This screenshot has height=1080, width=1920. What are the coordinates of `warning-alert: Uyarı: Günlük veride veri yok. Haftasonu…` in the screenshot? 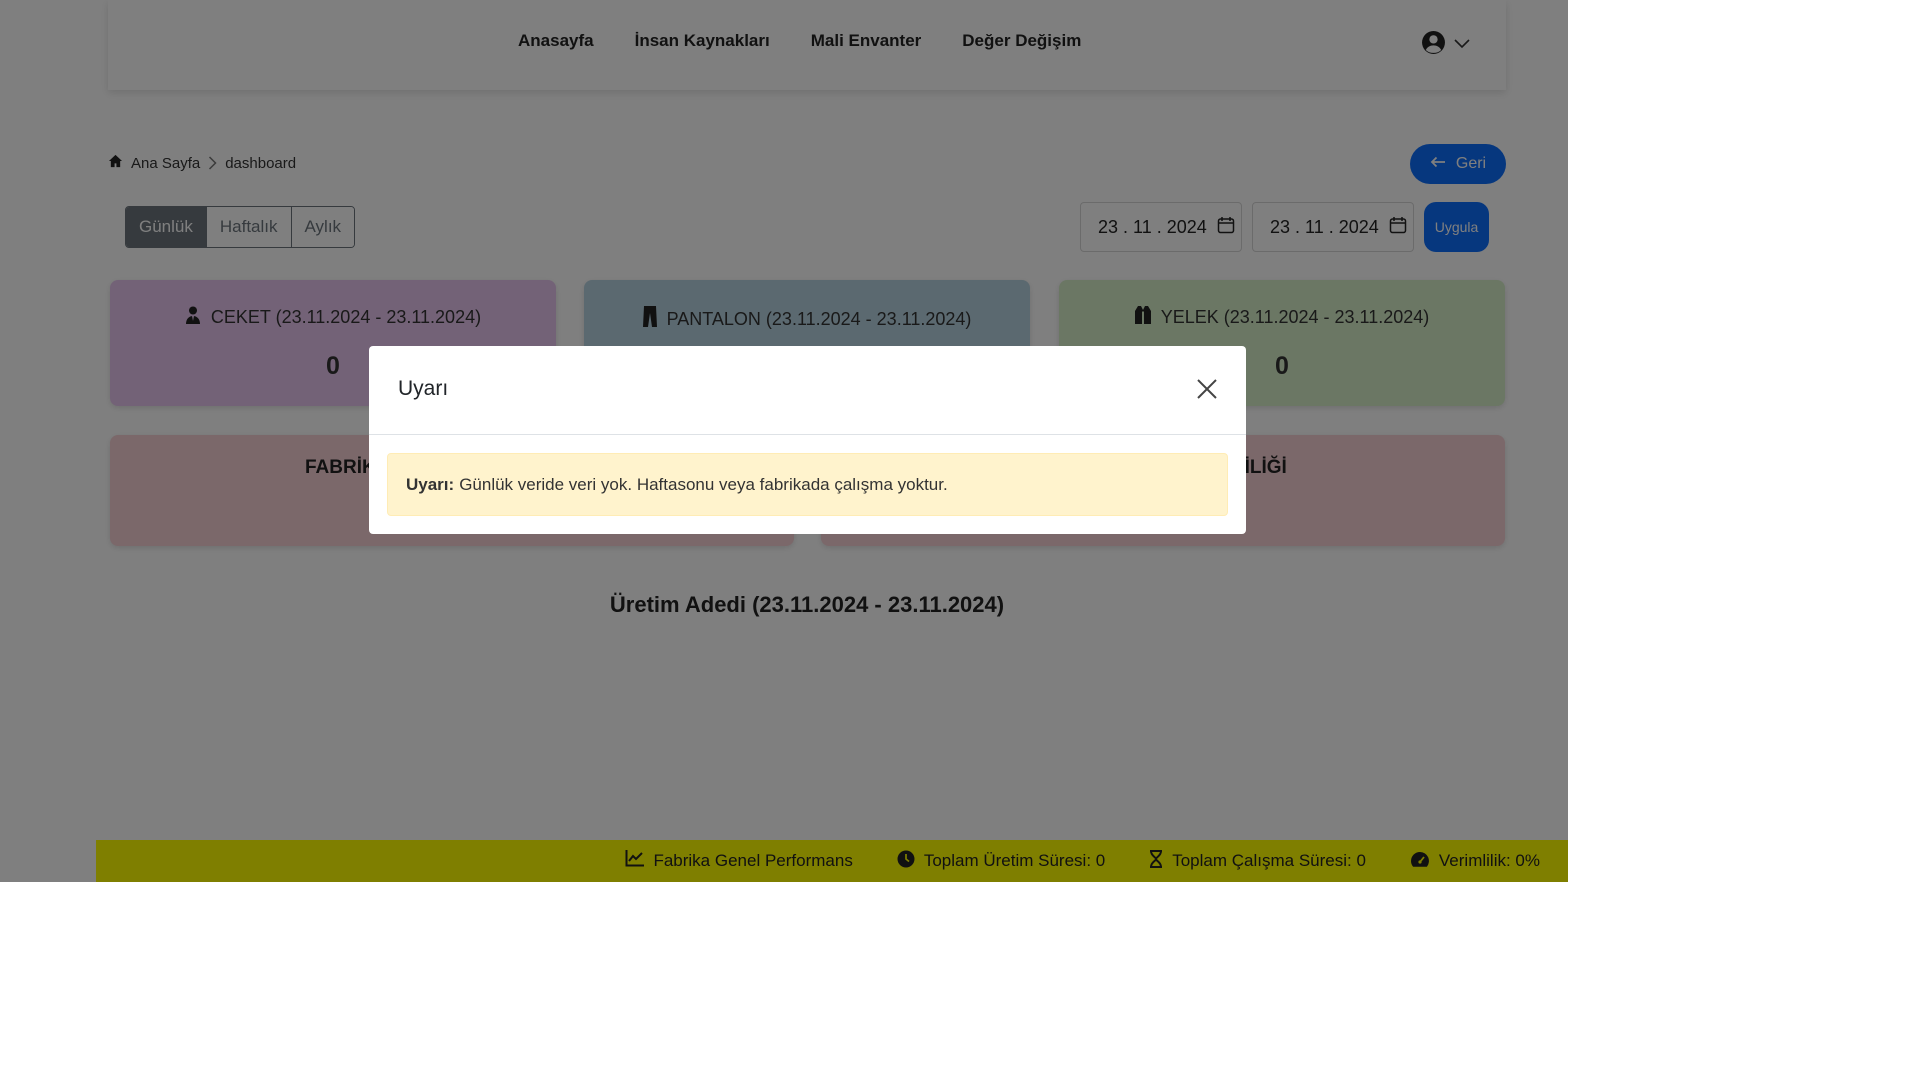 It's located at (807, 484).